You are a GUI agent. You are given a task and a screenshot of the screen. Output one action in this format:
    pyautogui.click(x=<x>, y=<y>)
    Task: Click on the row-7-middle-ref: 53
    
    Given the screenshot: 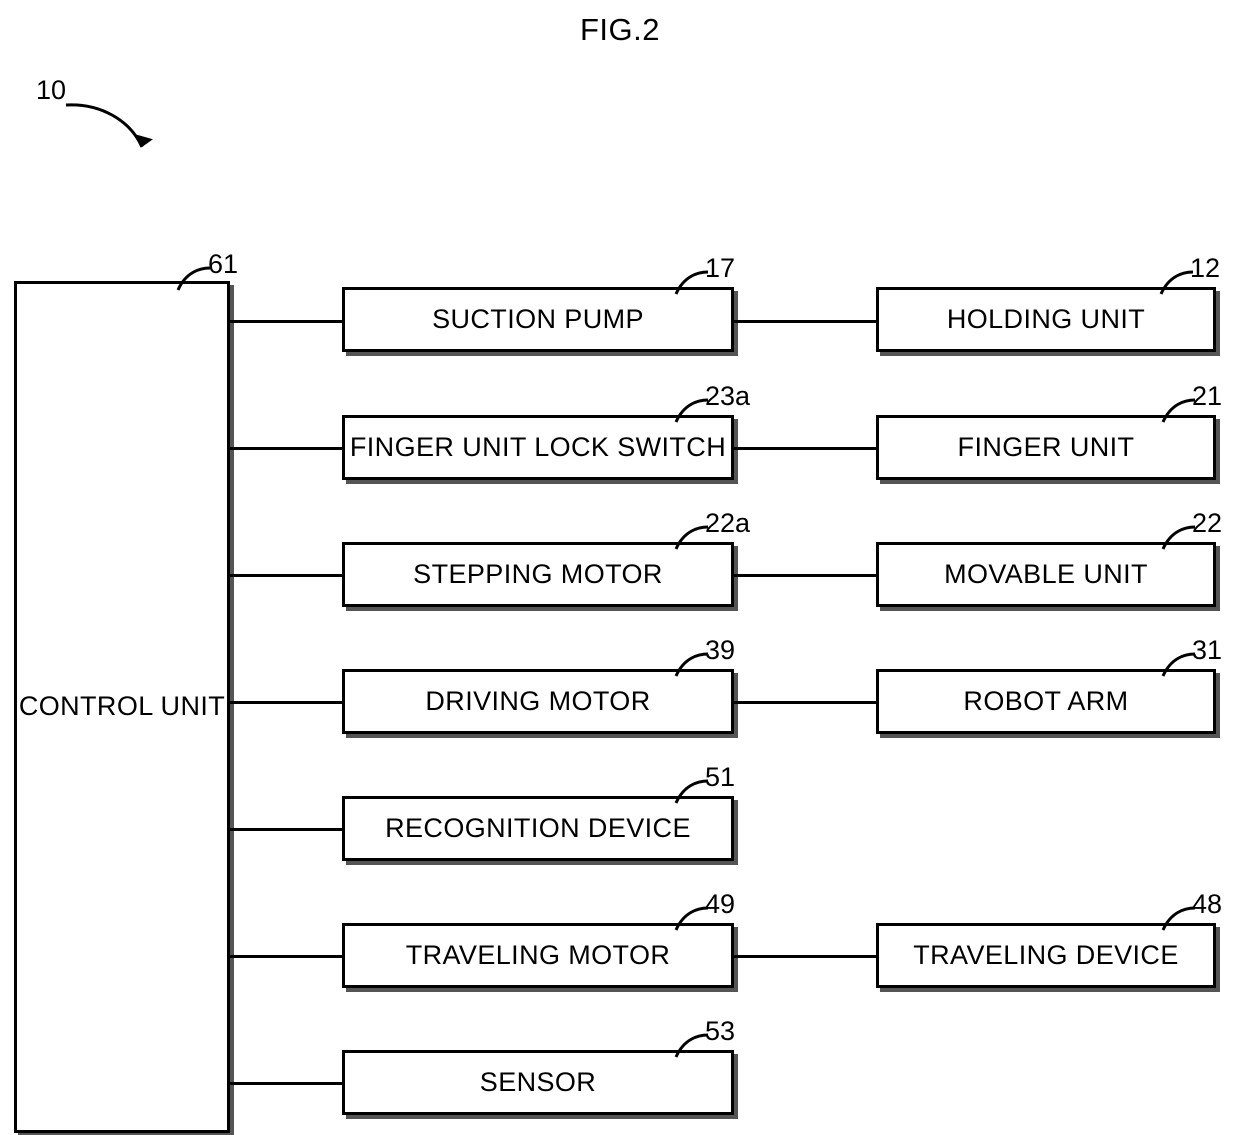 What is the action you would take?
    pyautogui.click(x=720, y=1031)
    